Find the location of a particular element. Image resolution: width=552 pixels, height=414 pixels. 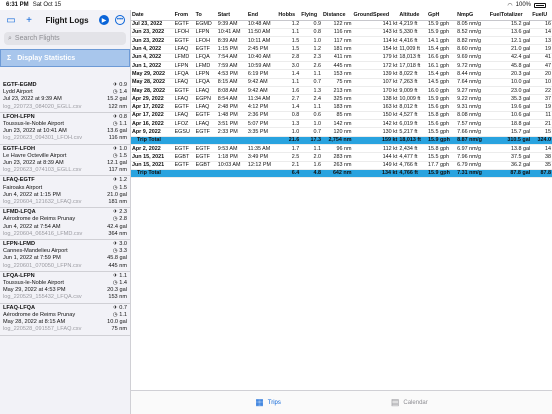

flight-fuel: 42.4 gal is located at coordinates (117, 226).